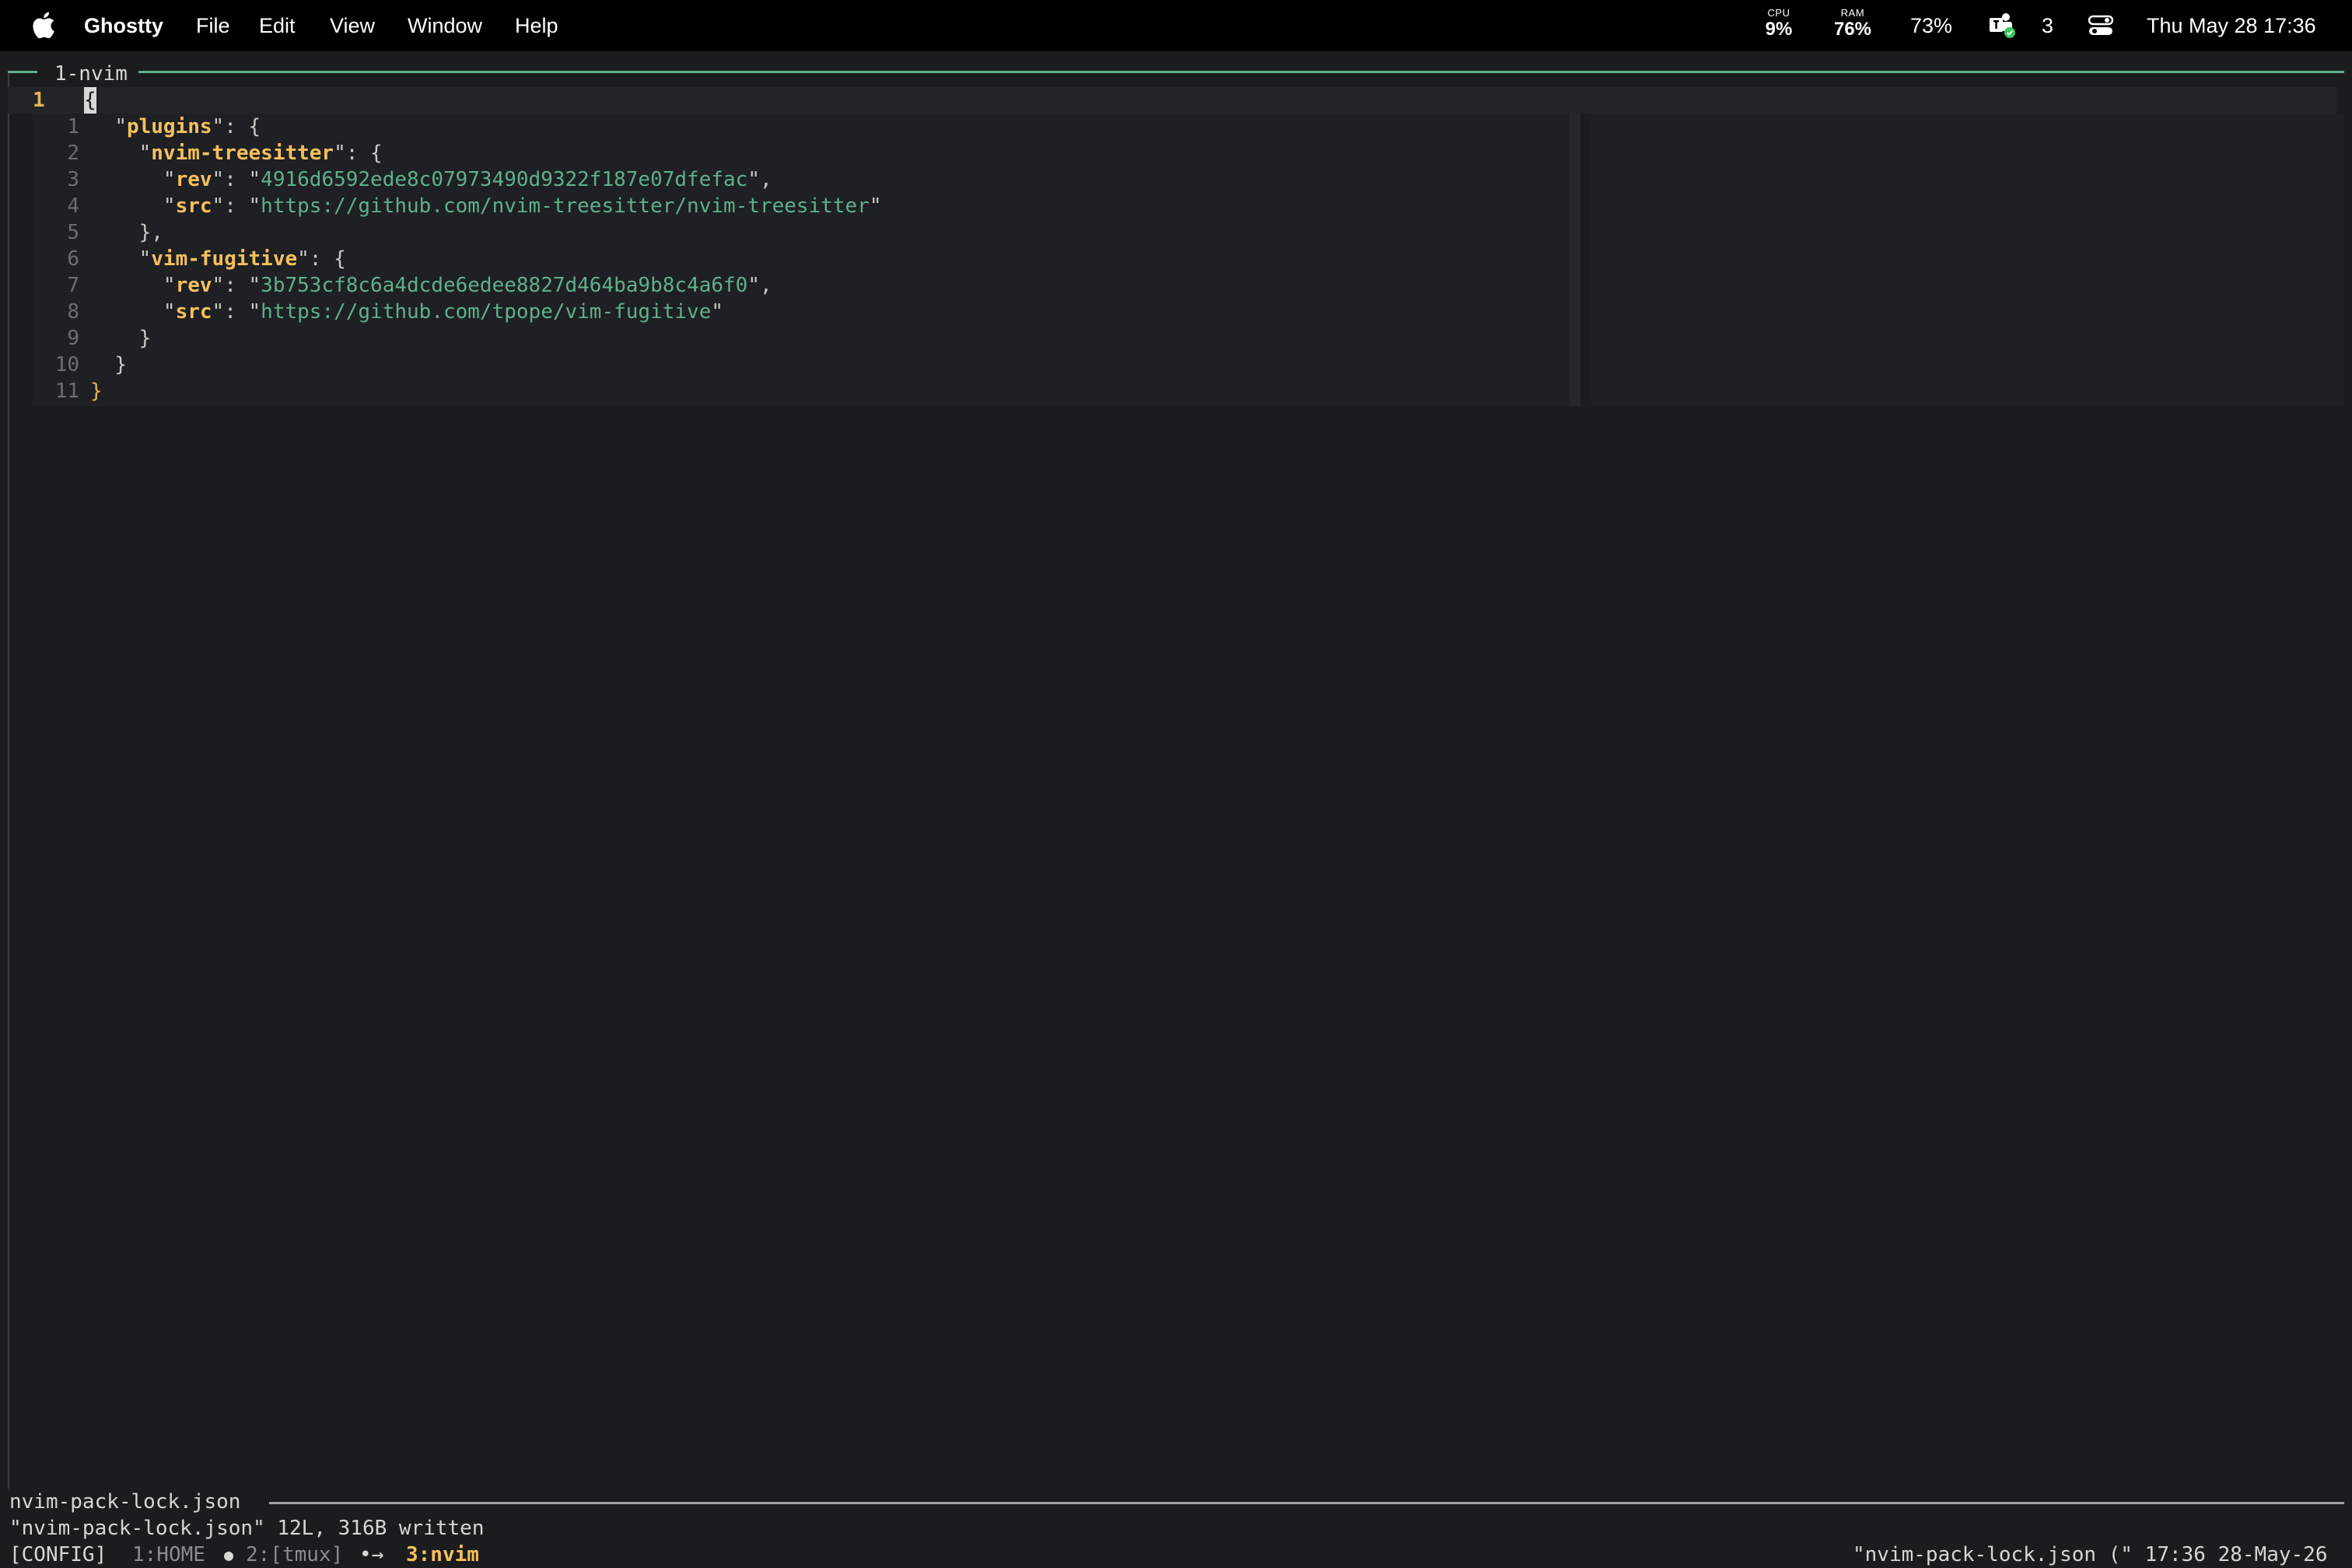 The width and height of the screenshot is (2352, 1568). Describe the element at coordinates (2100, 26) in the screenshot. I see `control-center-icon` at that location.